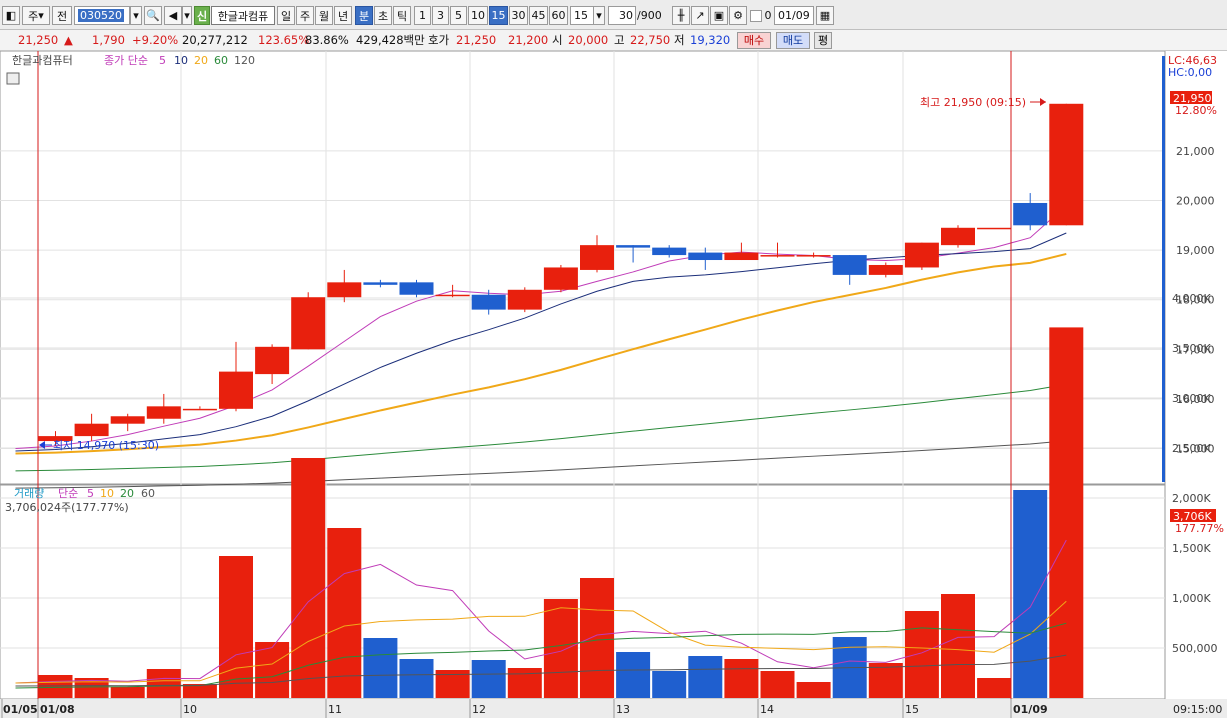 This screenshot has width=1227, height=718. What do you see at coordinates (1196, 110) in the screenshot?
I see `price-current-pct: 12.80%` at bounding box center [1196, 110].